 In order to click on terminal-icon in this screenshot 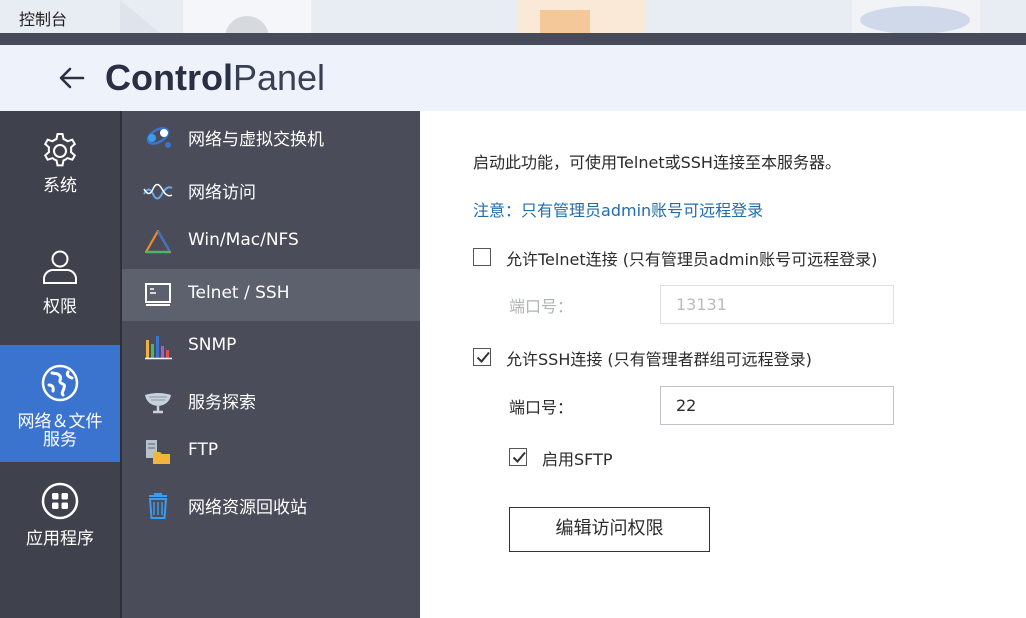, I will do `click(158, 294)`.